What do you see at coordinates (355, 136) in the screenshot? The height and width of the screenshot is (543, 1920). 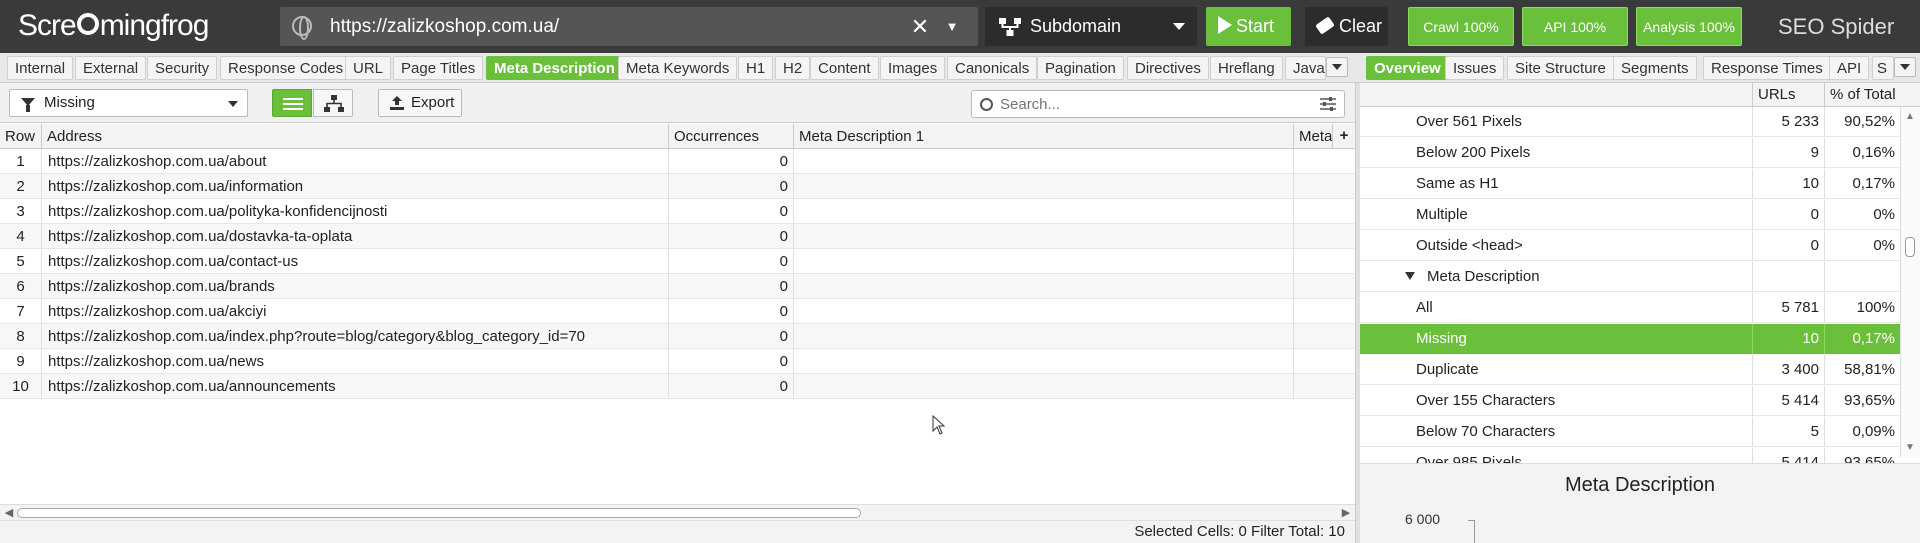 I see `column-header-address: Address` at bounding box center [355, 136].